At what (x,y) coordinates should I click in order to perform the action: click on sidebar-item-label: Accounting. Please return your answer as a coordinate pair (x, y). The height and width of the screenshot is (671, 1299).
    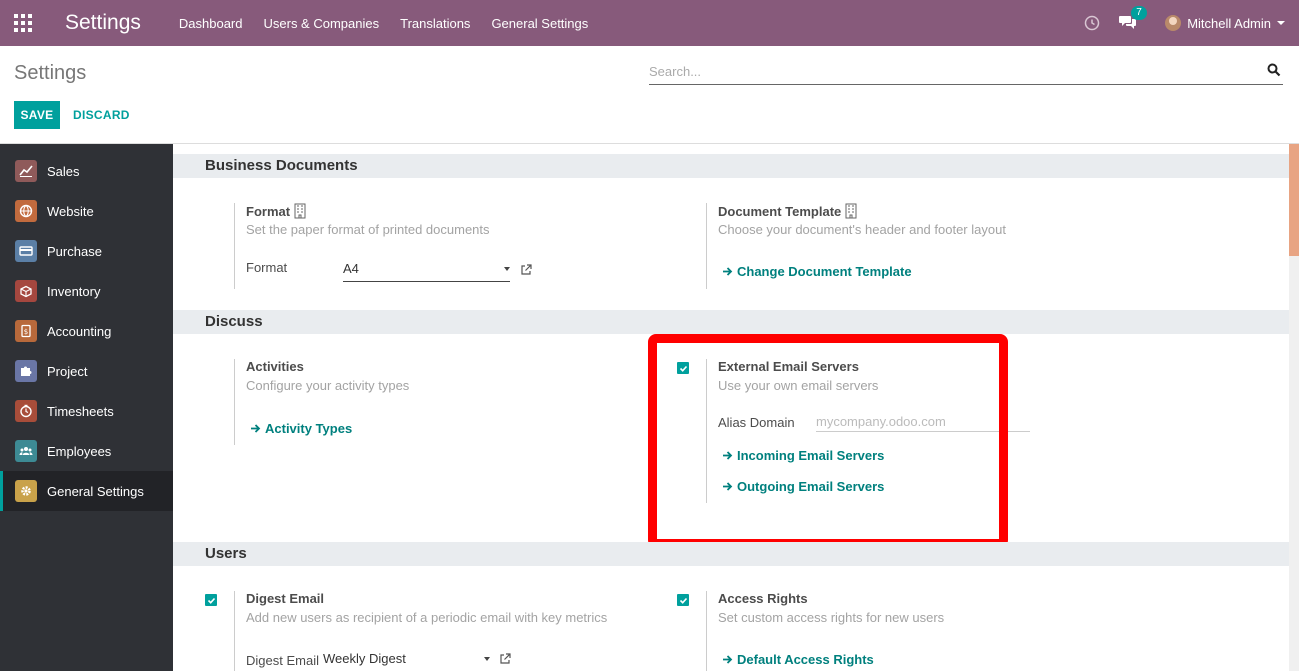
    Looking at the image, I should click on (79, 331).